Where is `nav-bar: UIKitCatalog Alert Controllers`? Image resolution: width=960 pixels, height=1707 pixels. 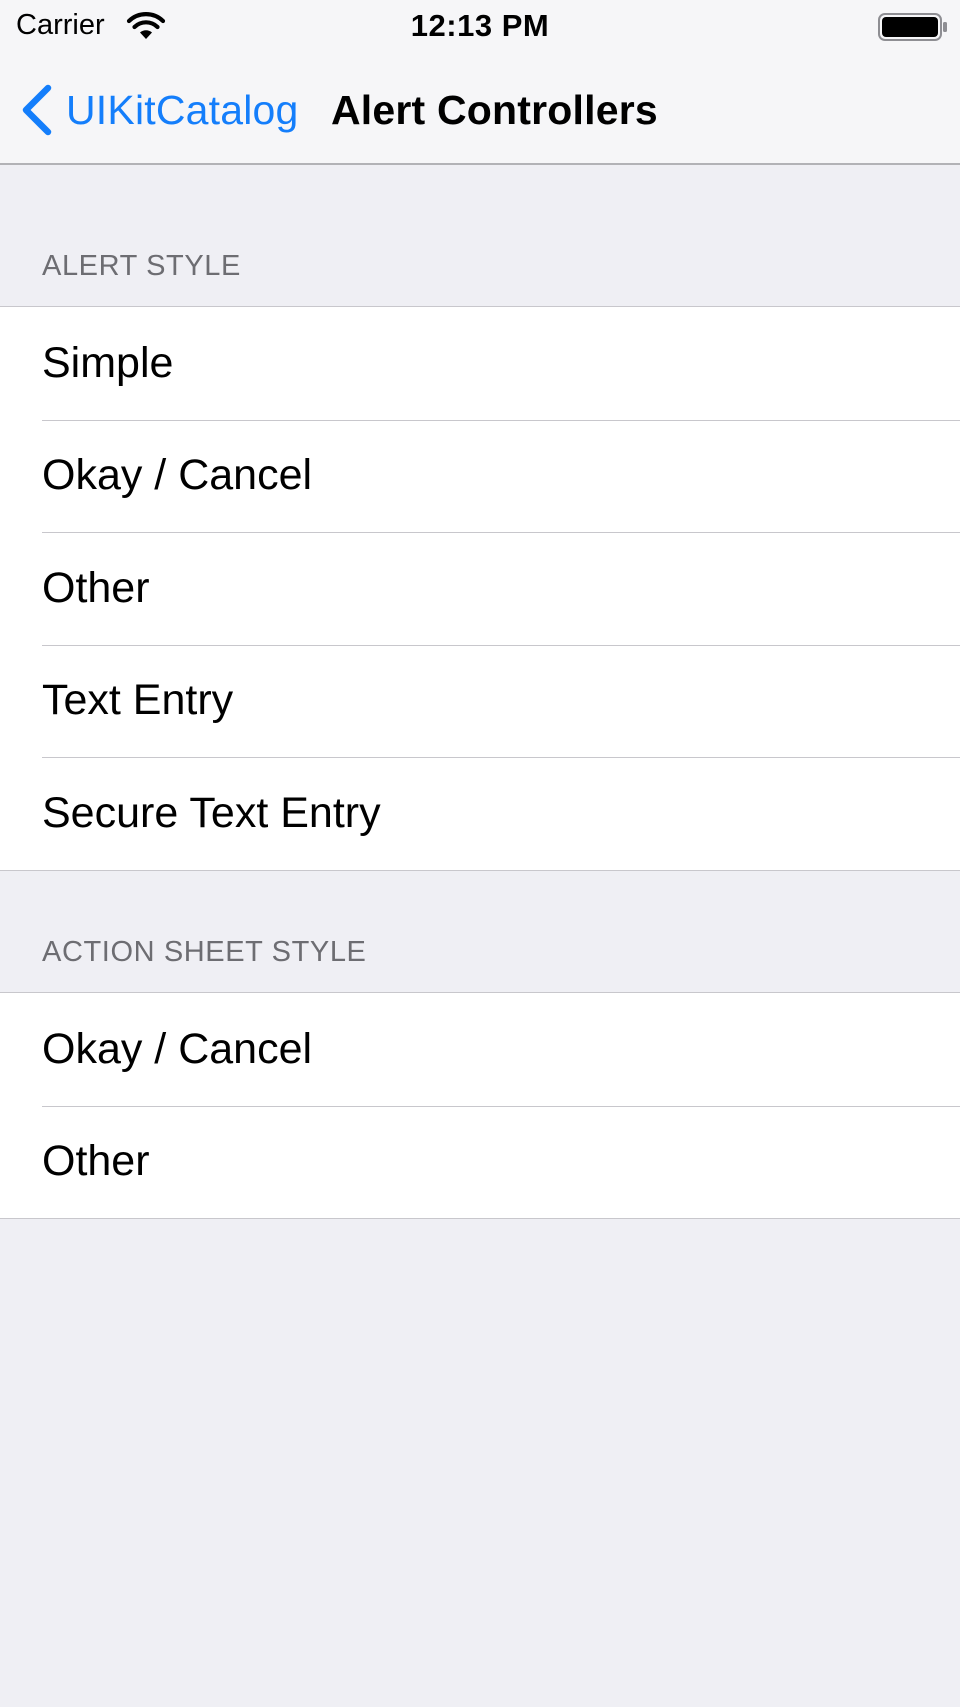
nav-bar: UIKitCatalog Alert Controllers is located at coordinates (480, 110).